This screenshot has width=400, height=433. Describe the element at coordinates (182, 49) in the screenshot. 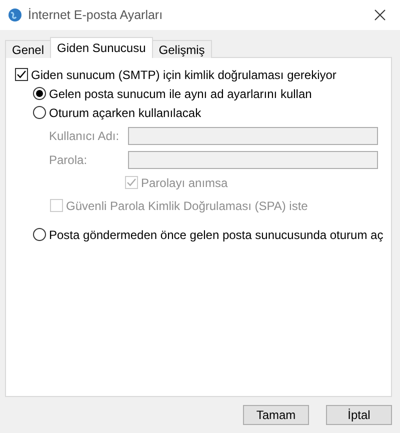

I see `tab: Gelişmiş` at that location.